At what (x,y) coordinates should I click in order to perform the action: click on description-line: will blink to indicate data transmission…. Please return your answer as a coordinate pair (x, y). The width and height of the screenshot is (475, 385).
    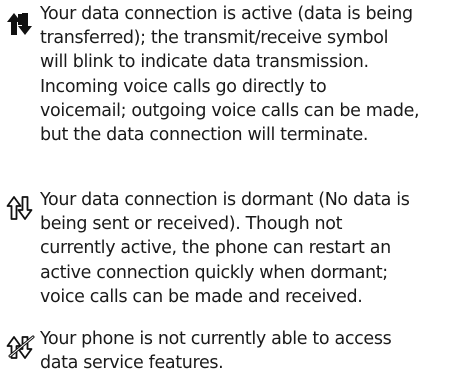
    Looking at the image, I should click on (204, 62).